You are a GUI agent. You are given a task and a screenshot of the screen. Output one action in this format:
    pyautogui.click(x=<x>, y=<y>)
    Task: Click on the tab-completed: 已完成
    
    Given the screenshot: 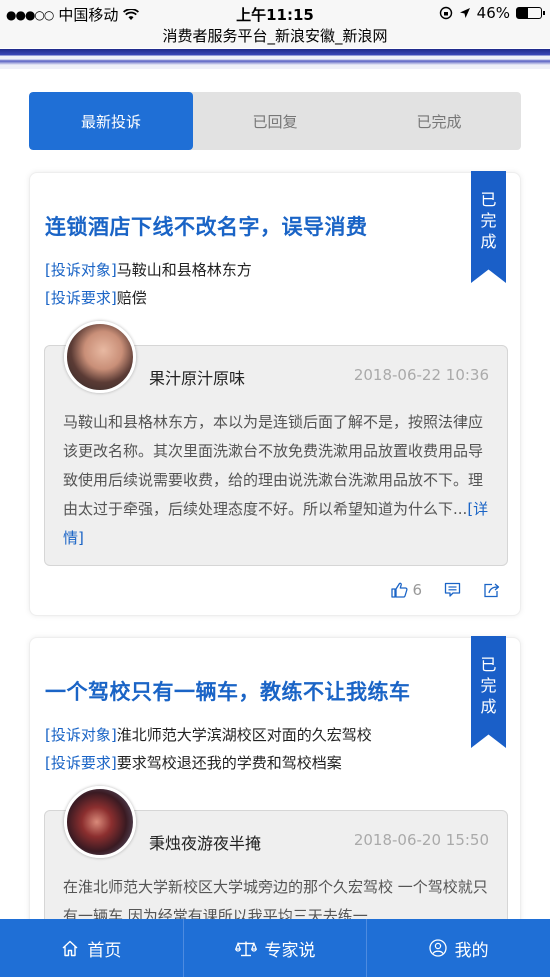 What is the action you would take?
    pyautogui.click(x=439, y=121)
    